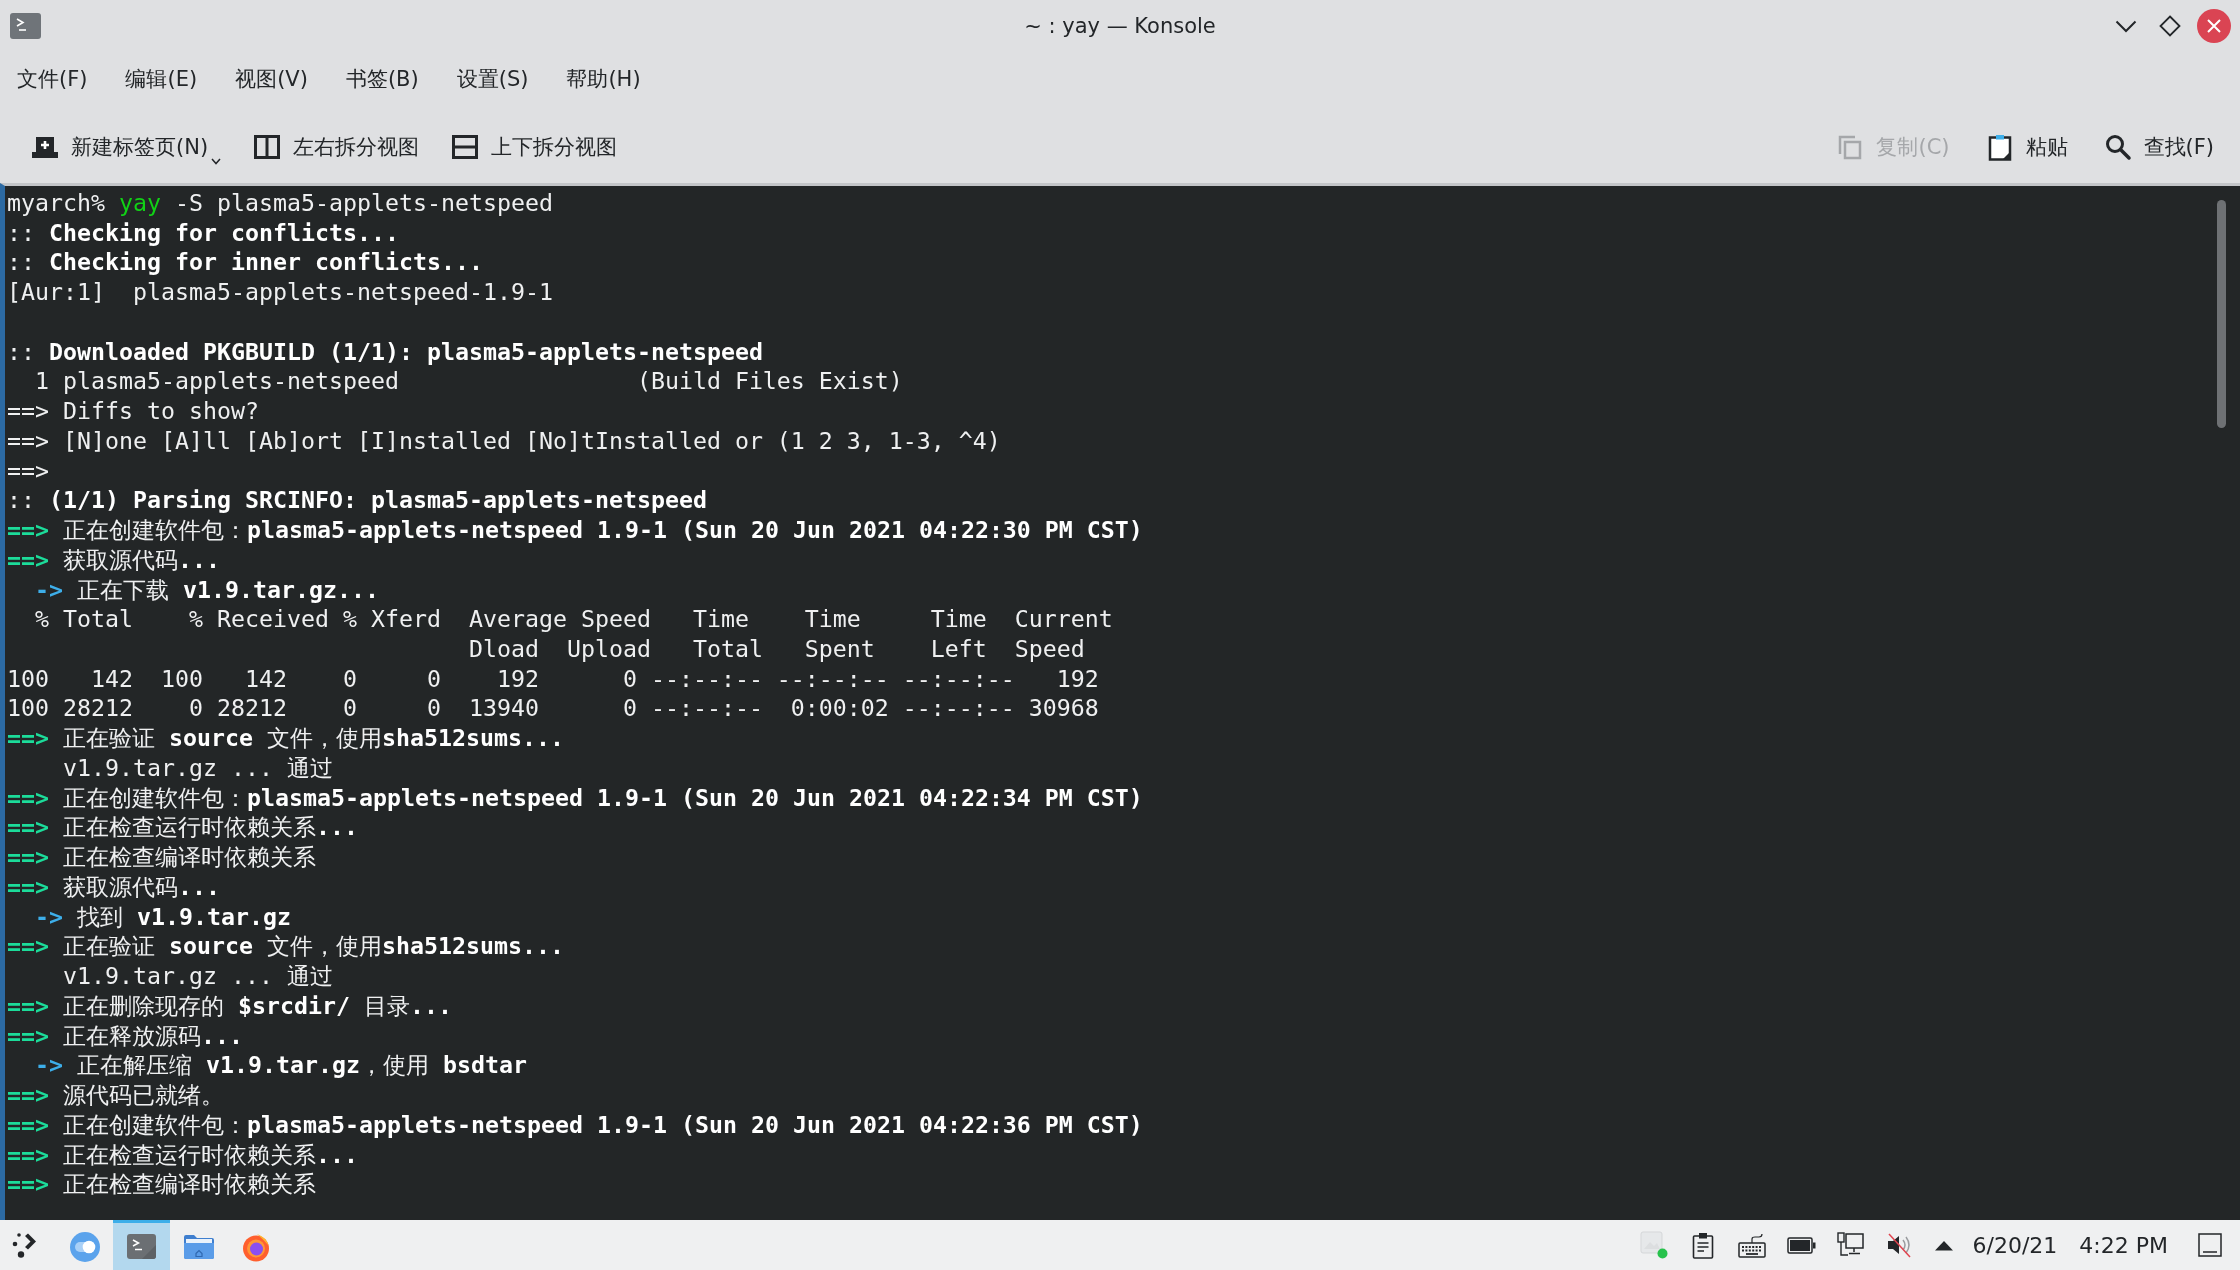 This screenshot has width=2240, height=1270. I want to click on wired-monitor-icon, so click(1850, 1245).